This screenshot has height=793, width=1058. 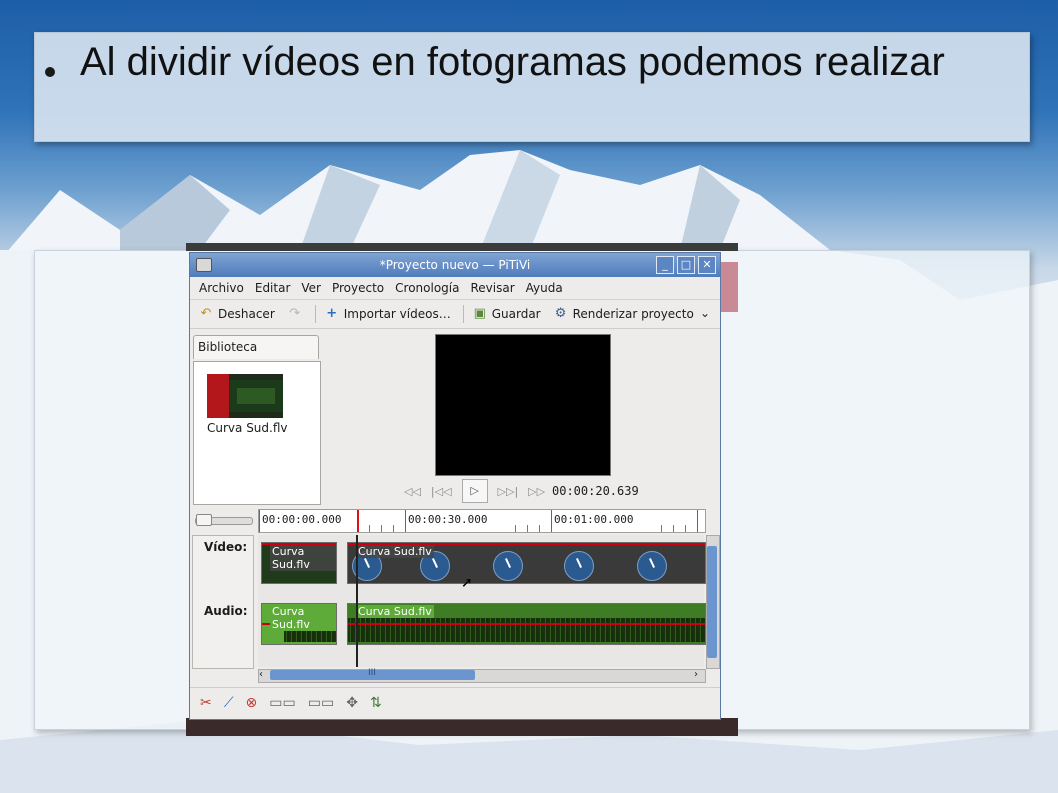 What do you see at coordinates (536, 491) in the screenshot?
I see `forward-icon: ▷▷` at bounding box center [536, 491].